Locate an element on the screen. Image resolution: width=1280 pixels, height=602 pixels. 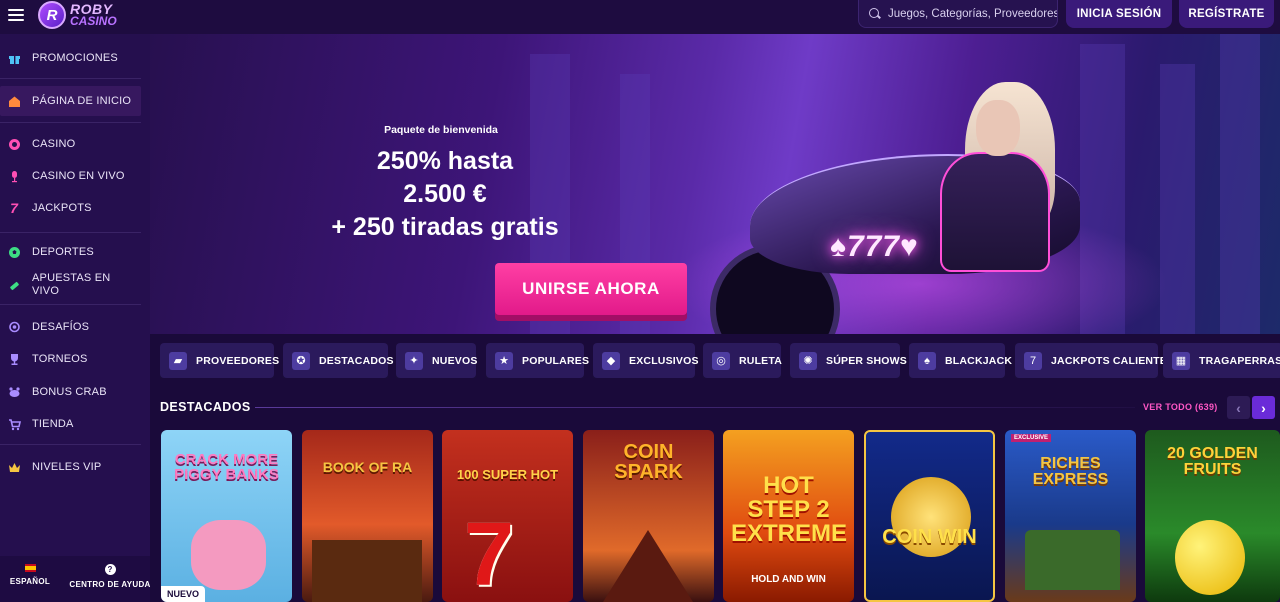
rider-face-illustration is located at coordinates (998, 128).